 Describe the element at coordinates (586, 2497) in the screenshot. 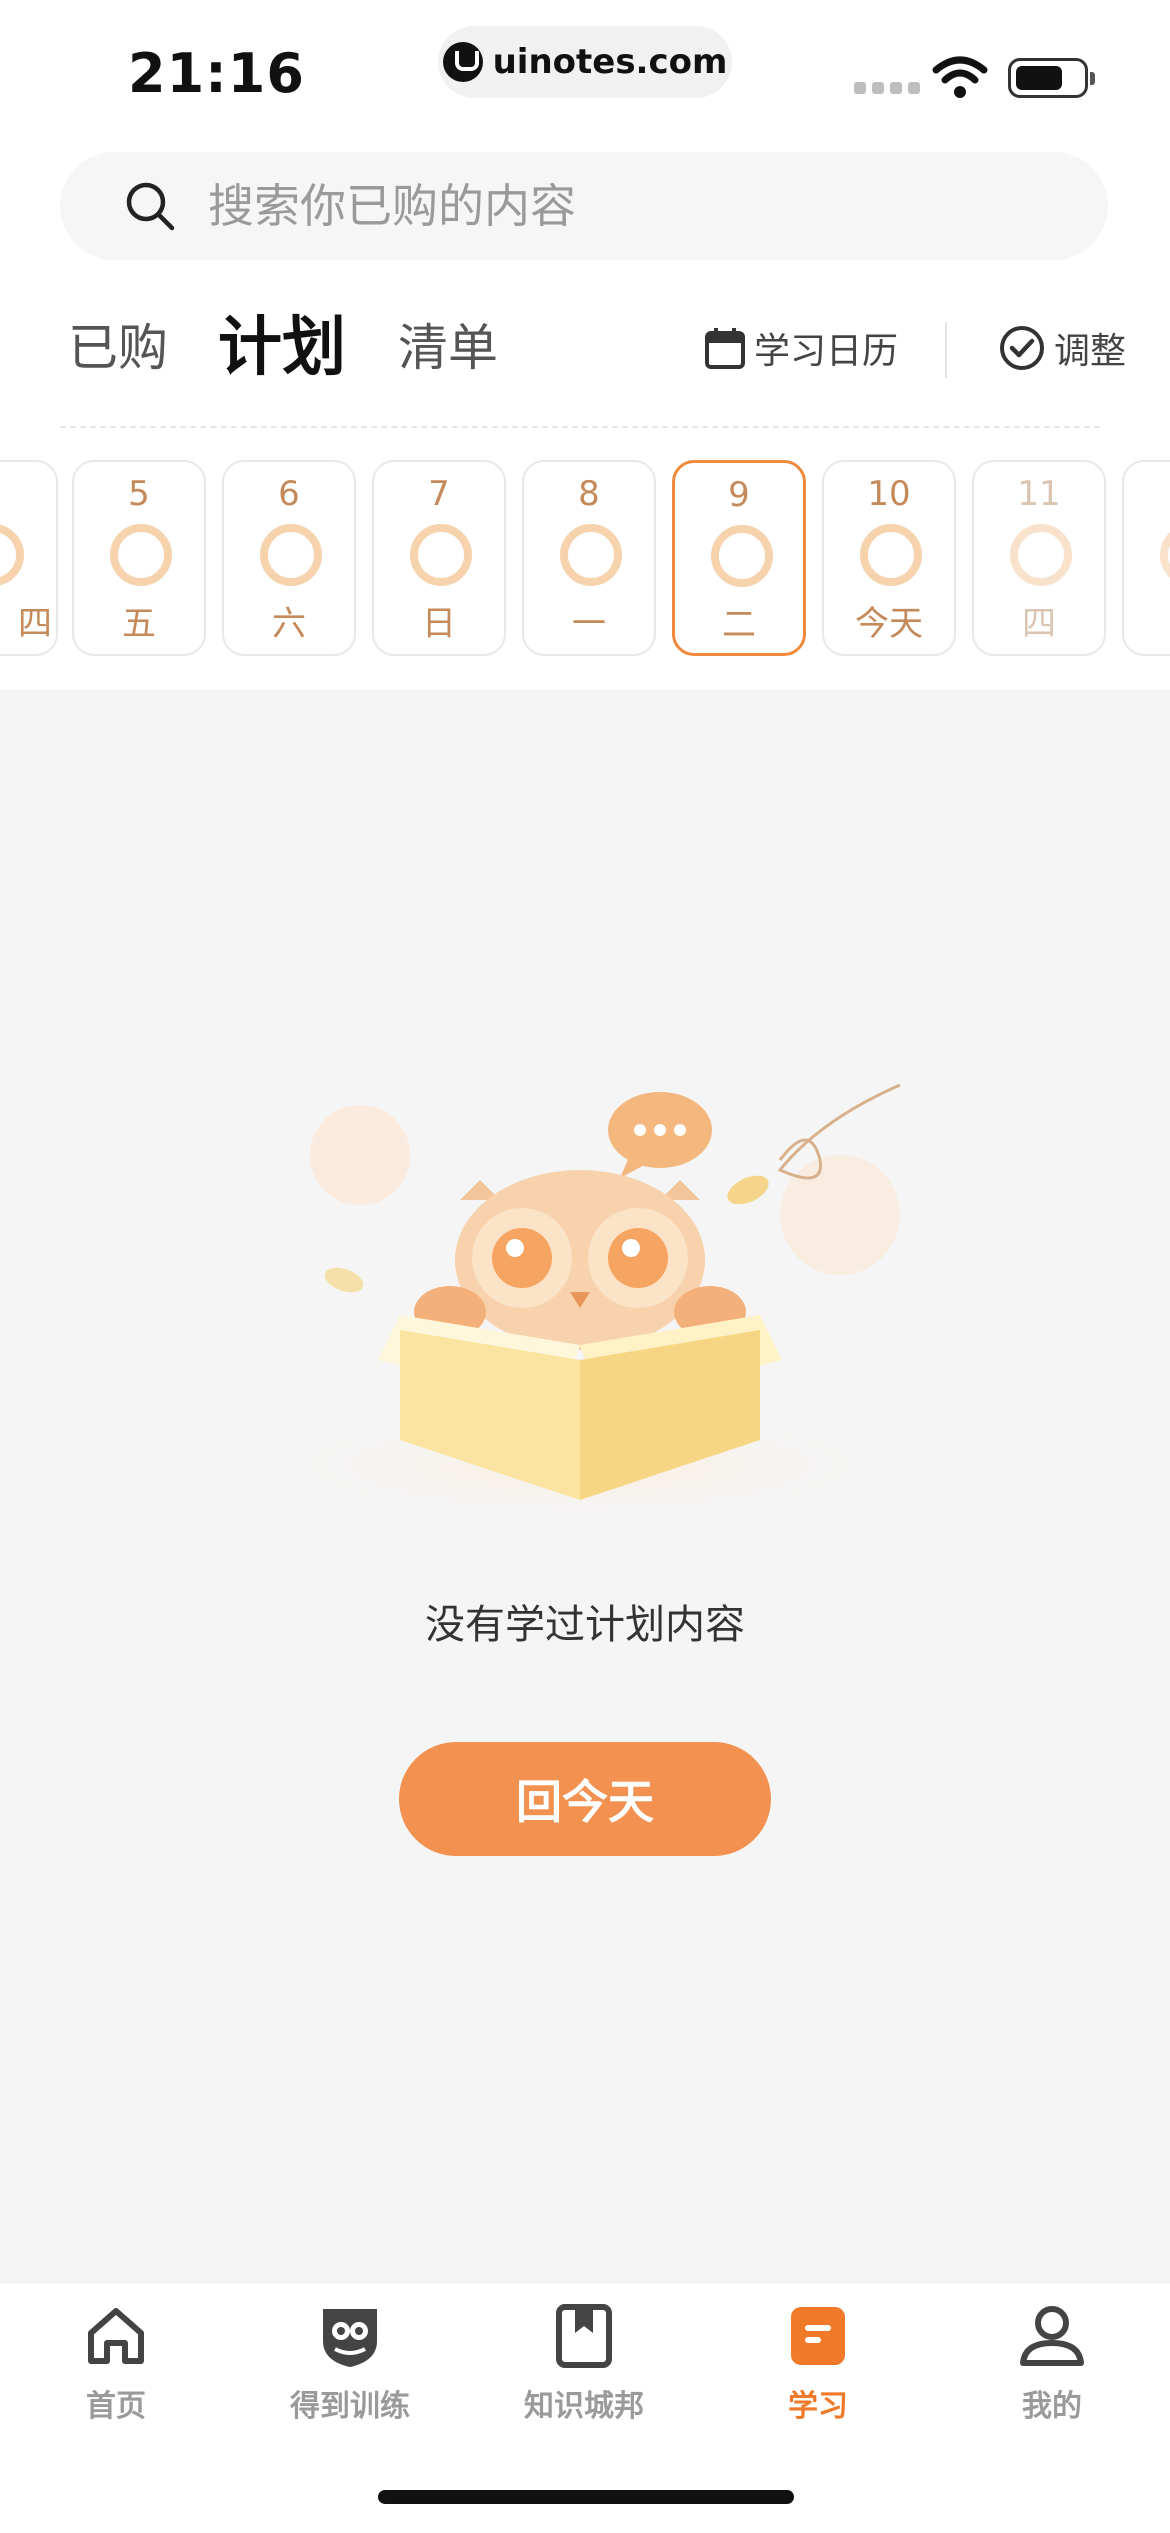

I see `home-indicator` at that location.